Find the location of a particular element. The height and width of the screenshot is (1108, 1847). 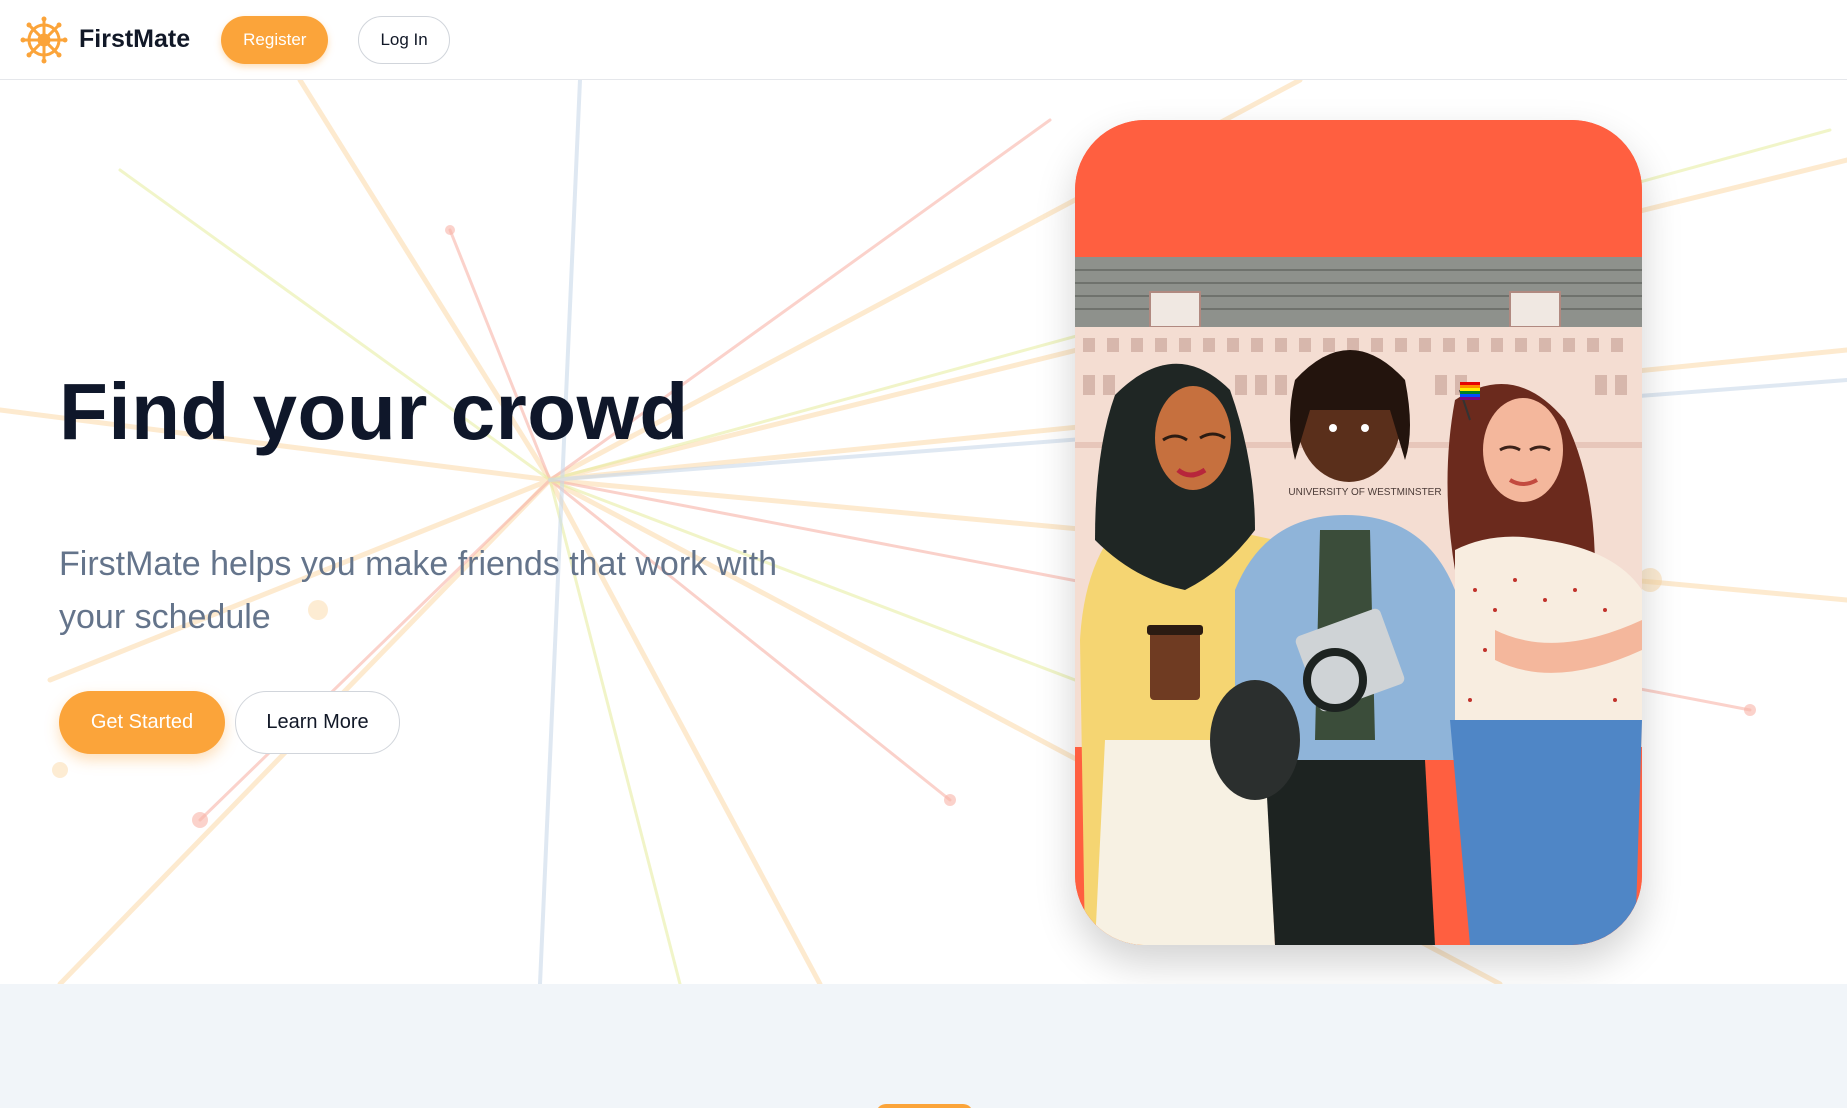

hero-title: Find your crowd is located at coordinates (374, 411).